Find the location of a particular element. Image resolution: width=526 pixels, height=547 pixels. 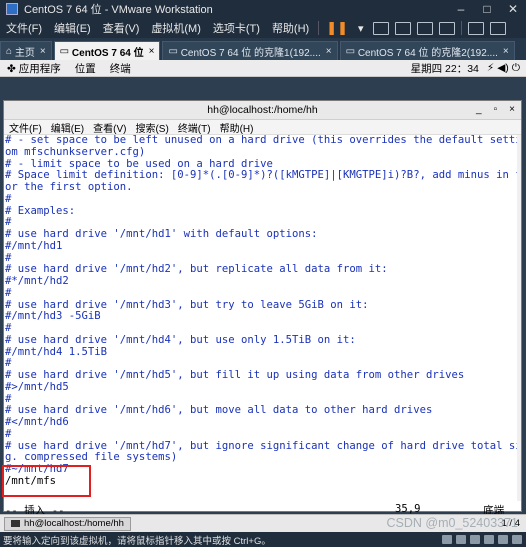

network-icon: ⚡ is located at coordinates (490, 67).